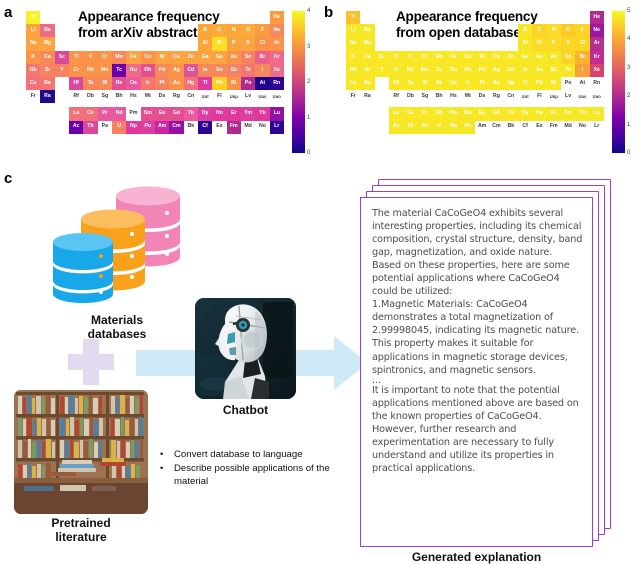 The height and width of the screenshot is (564, 640). Describe the element at coordinates (453, 70) in the screenshot. I see `element-cell-ru: Ru` at that location.